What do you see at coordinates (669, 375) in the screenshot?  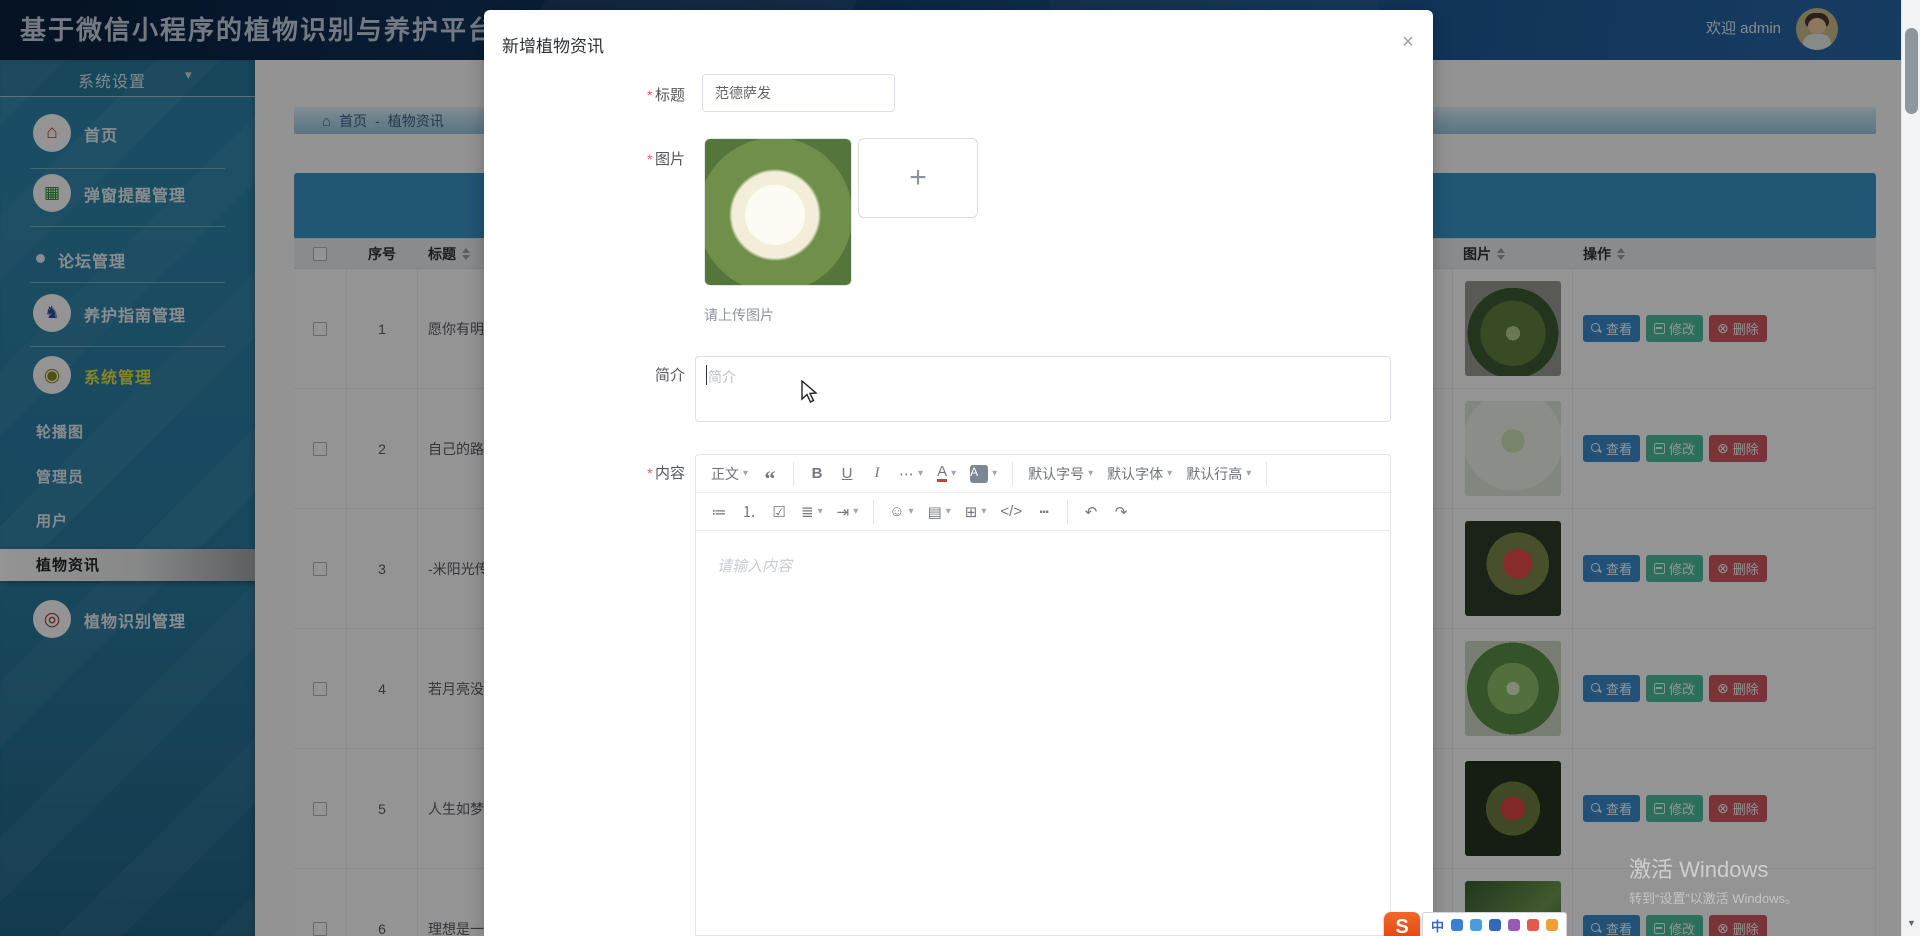 I see `intro-field-label: 简介` at bounding box center [669, 375].